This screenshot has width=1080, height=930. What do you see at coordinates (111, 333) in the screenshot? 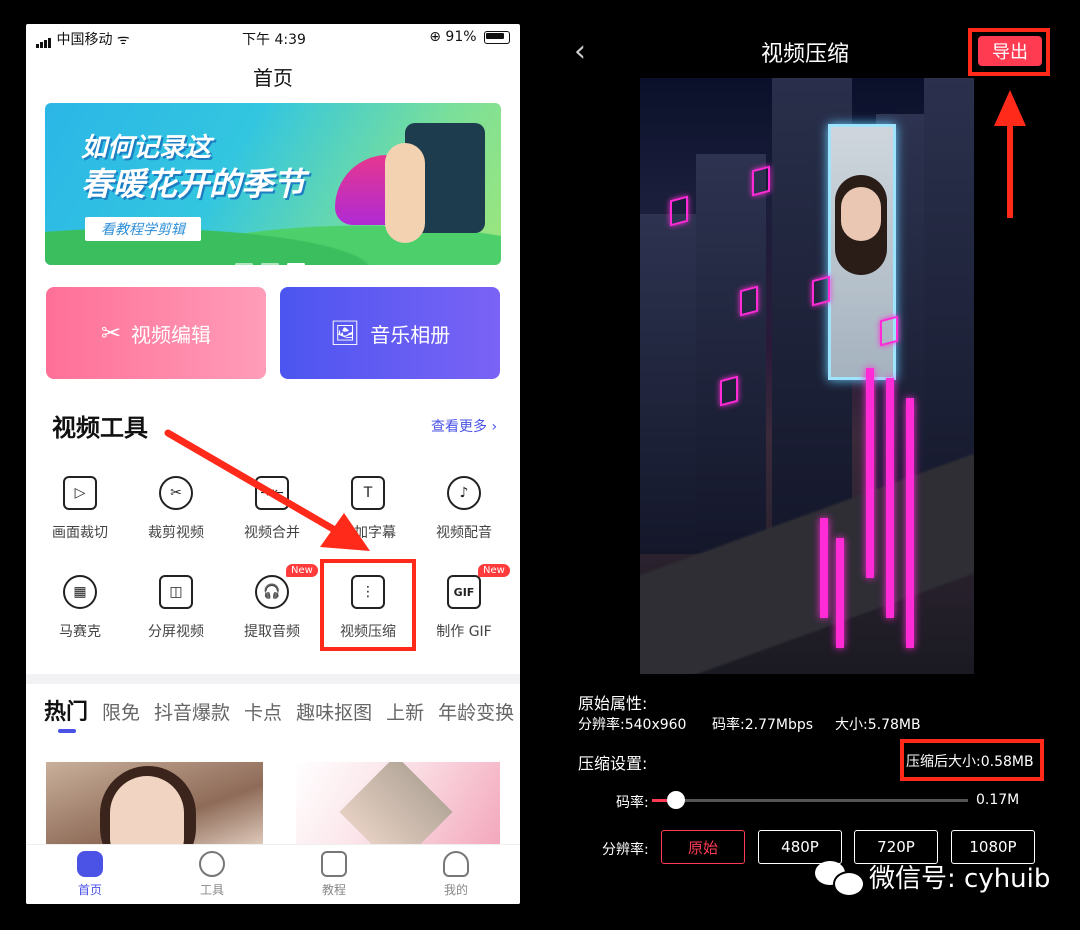
I see `scissors-icon: ✂` at bounding box center [111, 333].